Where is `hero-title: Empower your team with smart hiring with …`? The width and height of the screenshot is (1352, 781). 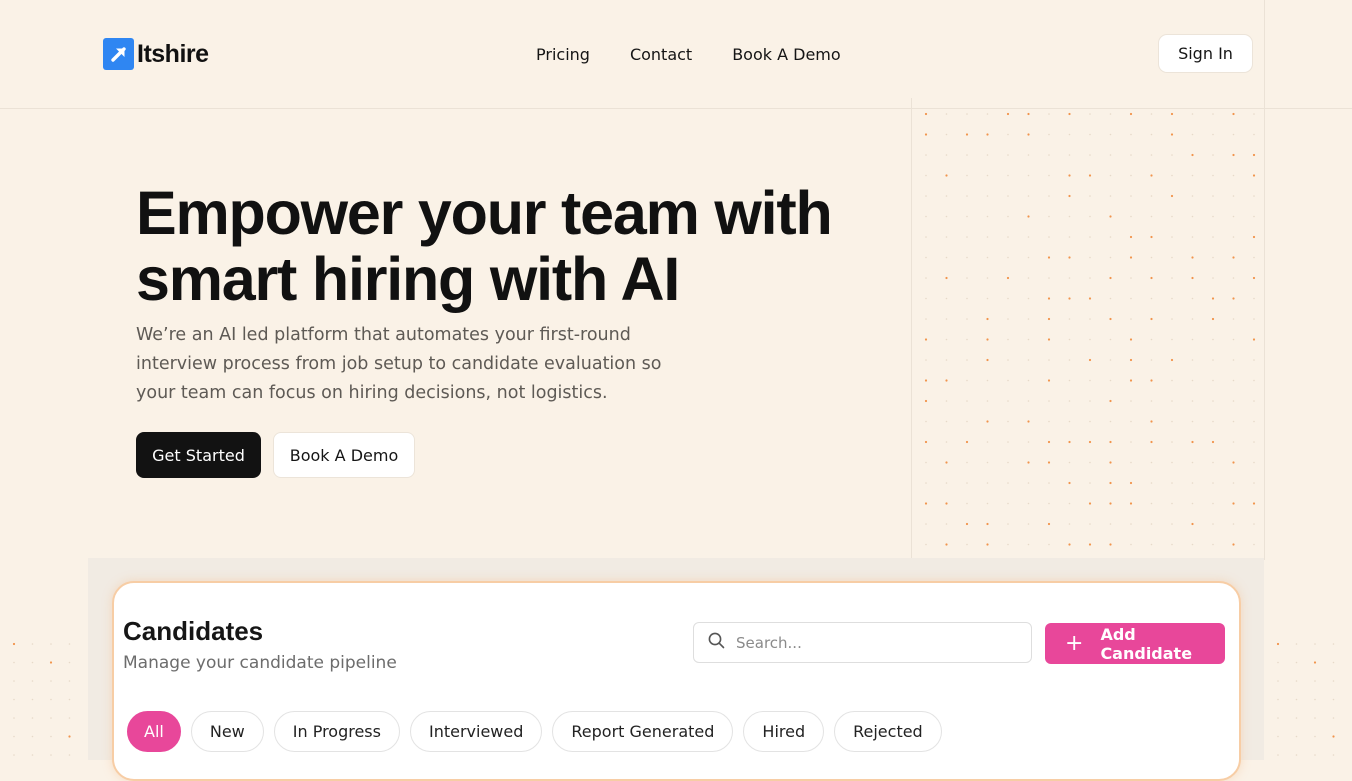
hero-title: Empower your team with smart hiring with … is located at coordinates (484, 246).